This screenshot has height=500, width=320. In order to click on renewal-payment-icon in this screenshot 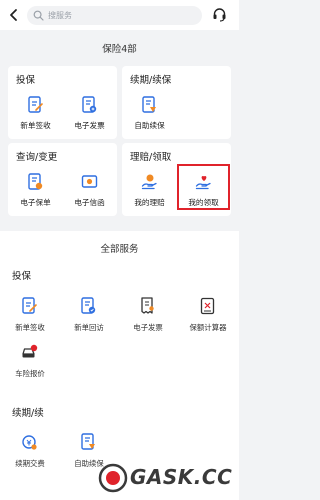, I will do `click(29, 442)`.